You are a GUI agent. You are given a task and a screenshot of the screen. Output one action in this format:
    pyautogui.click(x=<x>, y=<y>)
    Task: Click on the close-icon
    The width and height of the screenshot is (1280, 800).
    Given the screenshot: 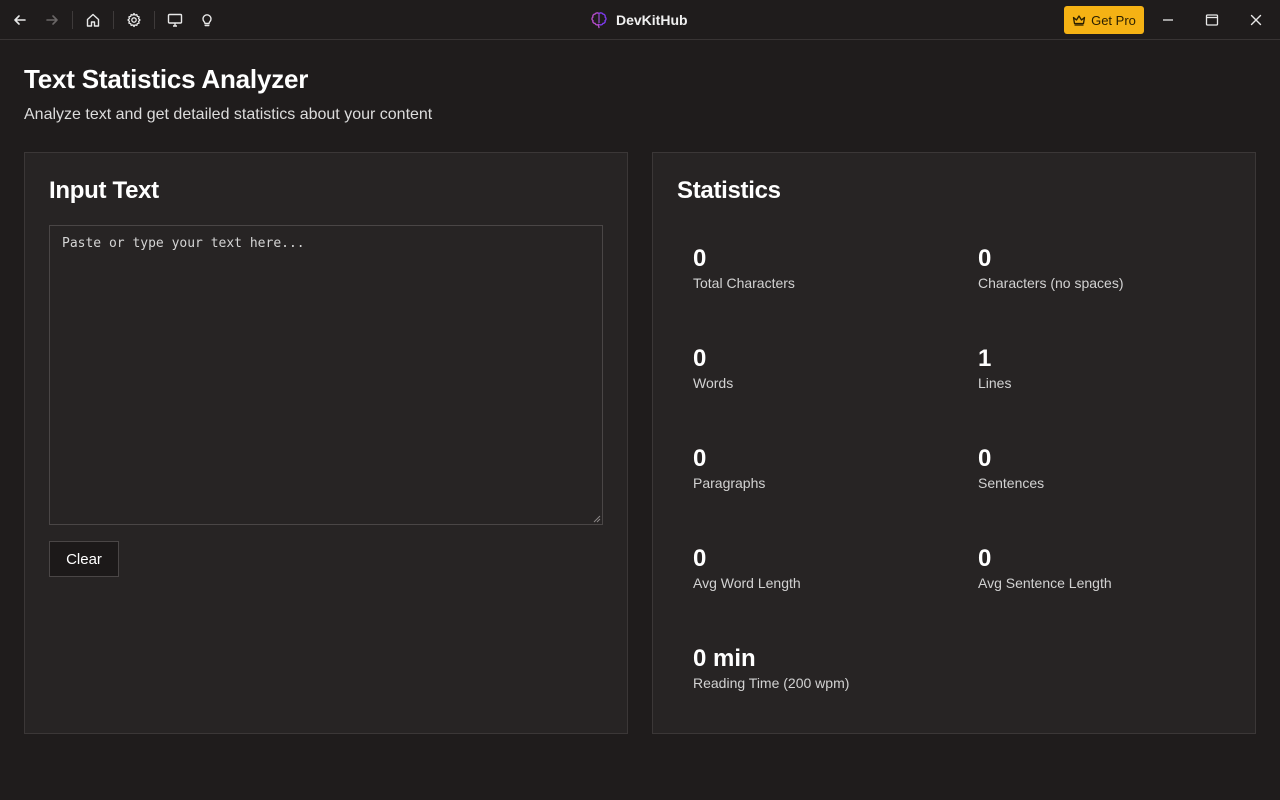 What is the action you would take?
    pyautogui.click(x=1256, y=20)
    